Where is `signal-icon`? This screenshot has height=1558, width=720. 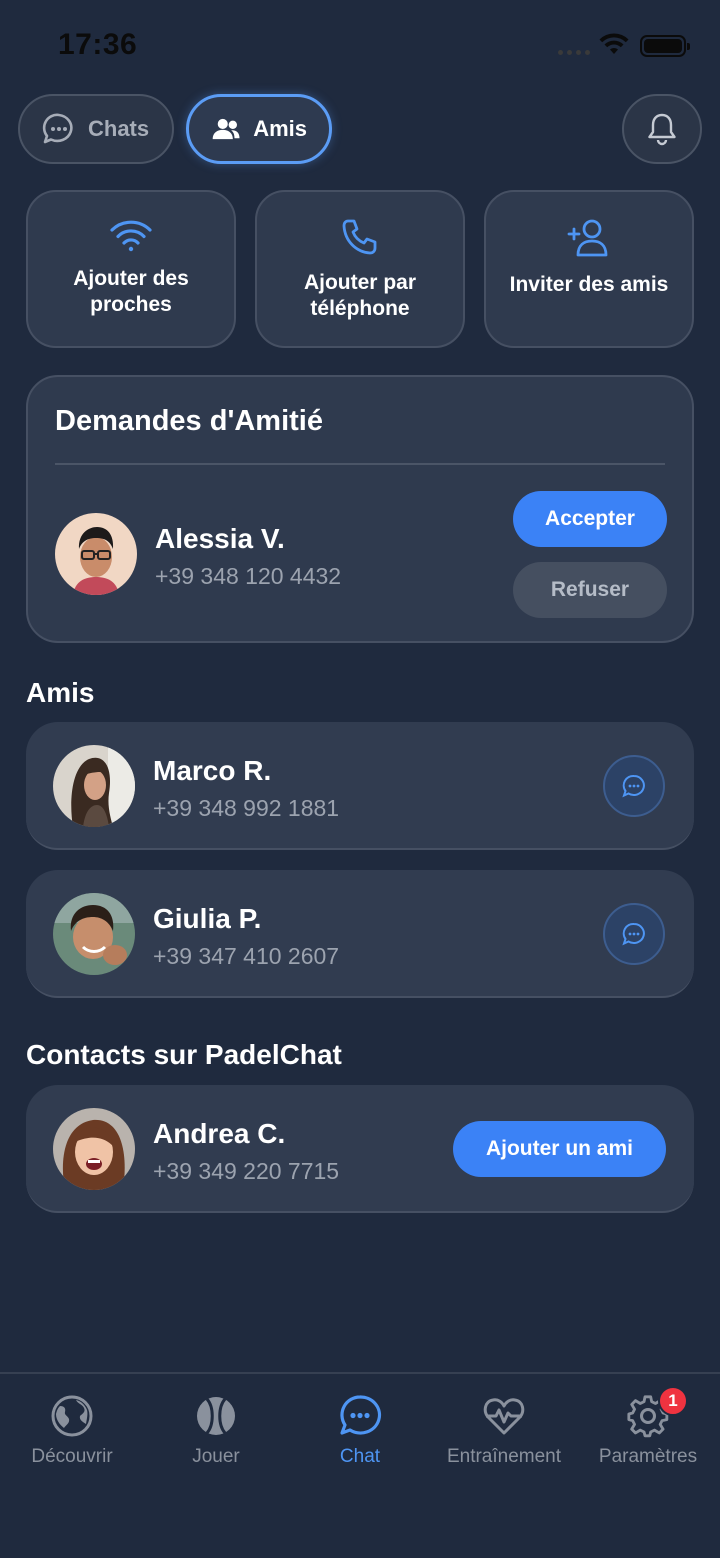 signal-icon is located at coordinates (574, 52).